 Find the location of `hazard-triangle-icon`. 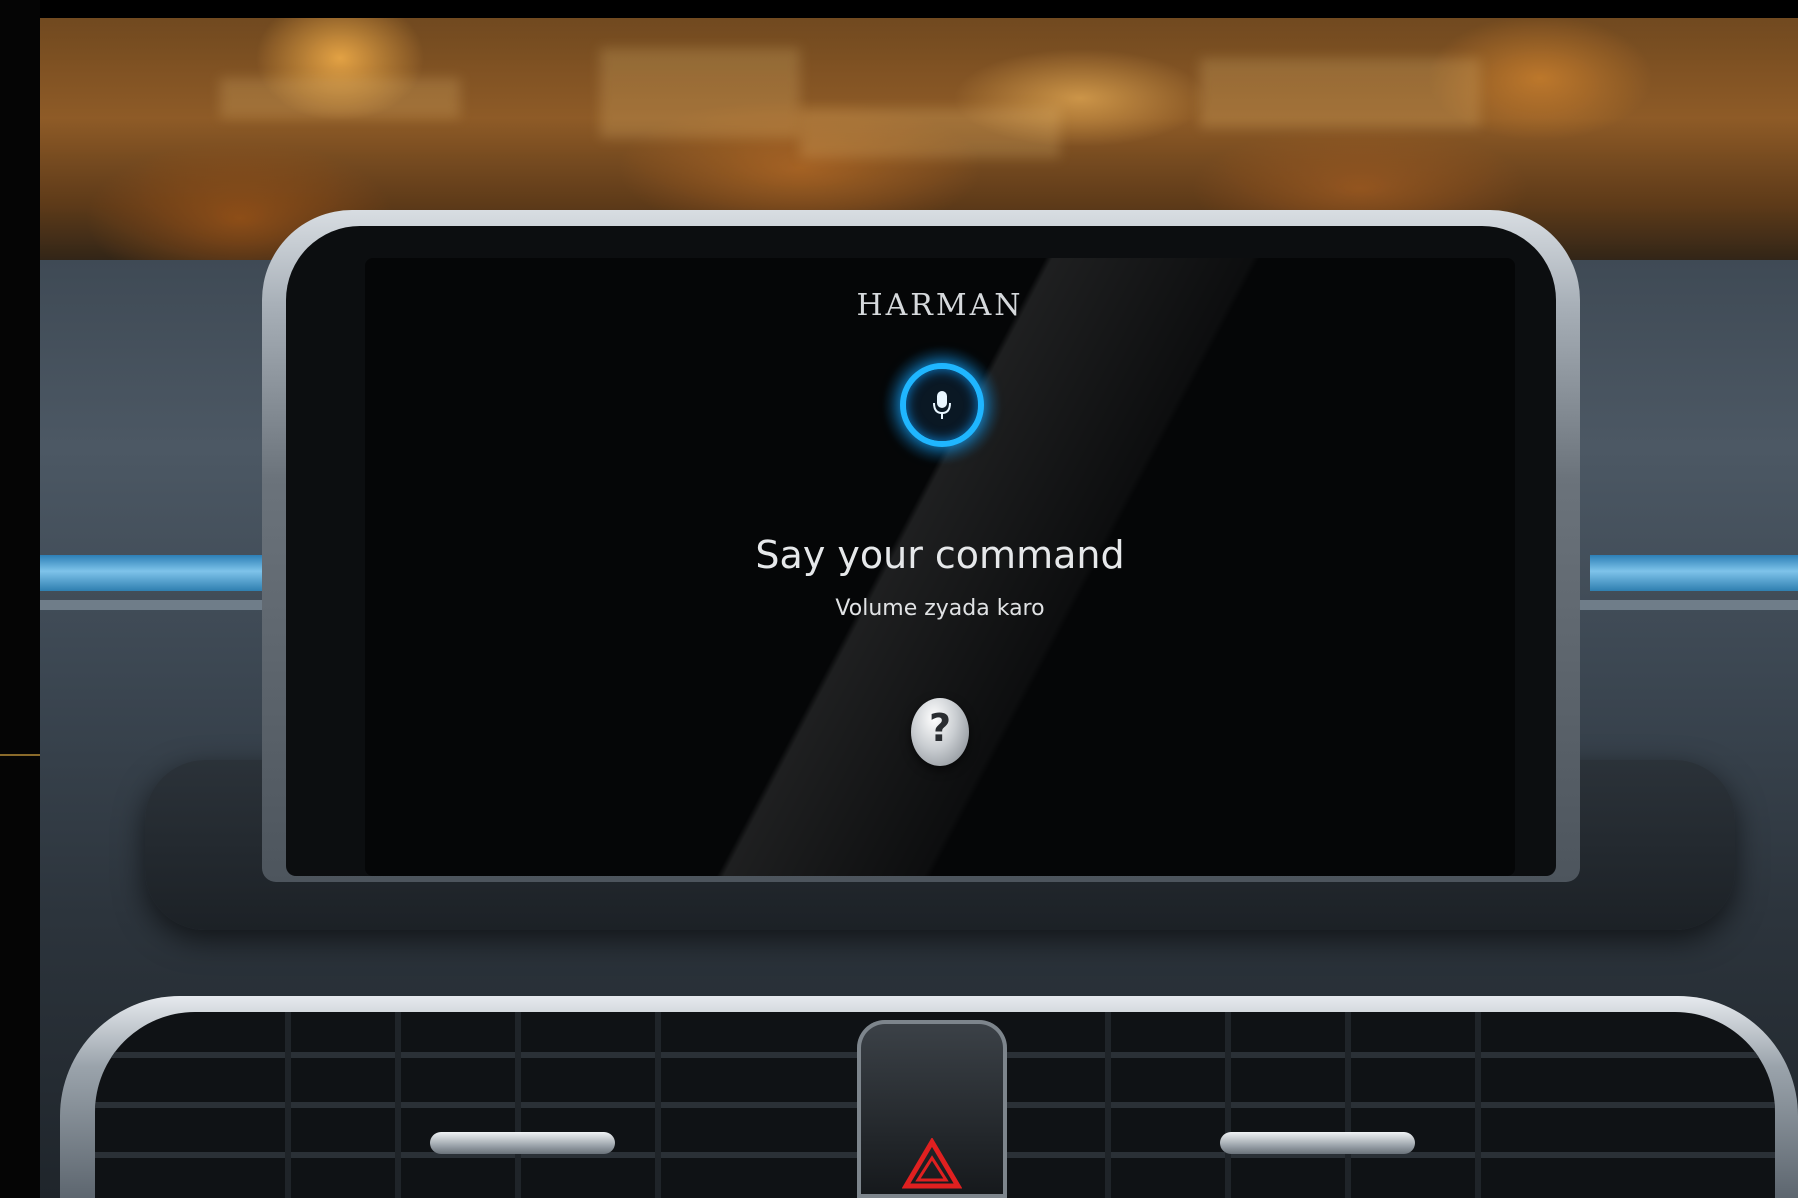

hazard-triangle-icon is located at coordinates (932, 1163).